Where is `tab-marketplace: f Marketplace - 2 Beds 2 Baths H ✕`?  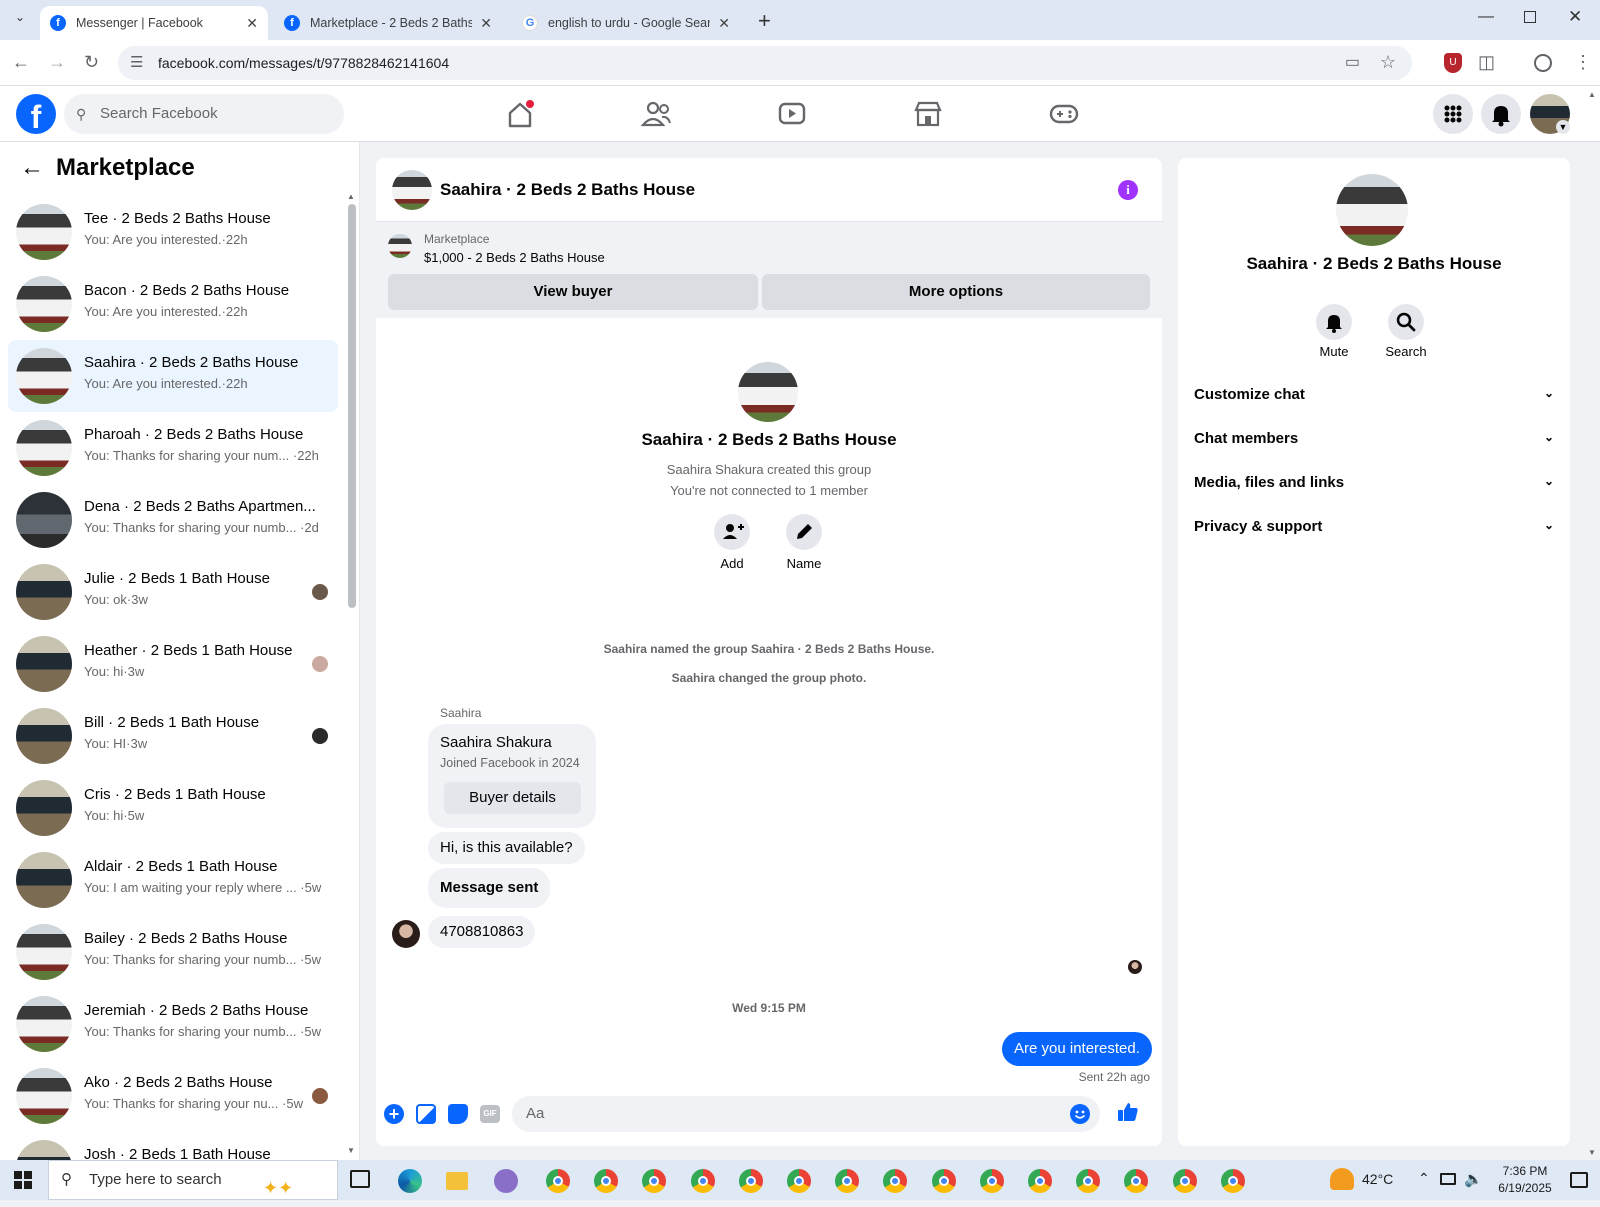
tab-marketplace: f Marketplace - 2 Beds 2 Baths H ✕ is located at coordinates (388, 23).